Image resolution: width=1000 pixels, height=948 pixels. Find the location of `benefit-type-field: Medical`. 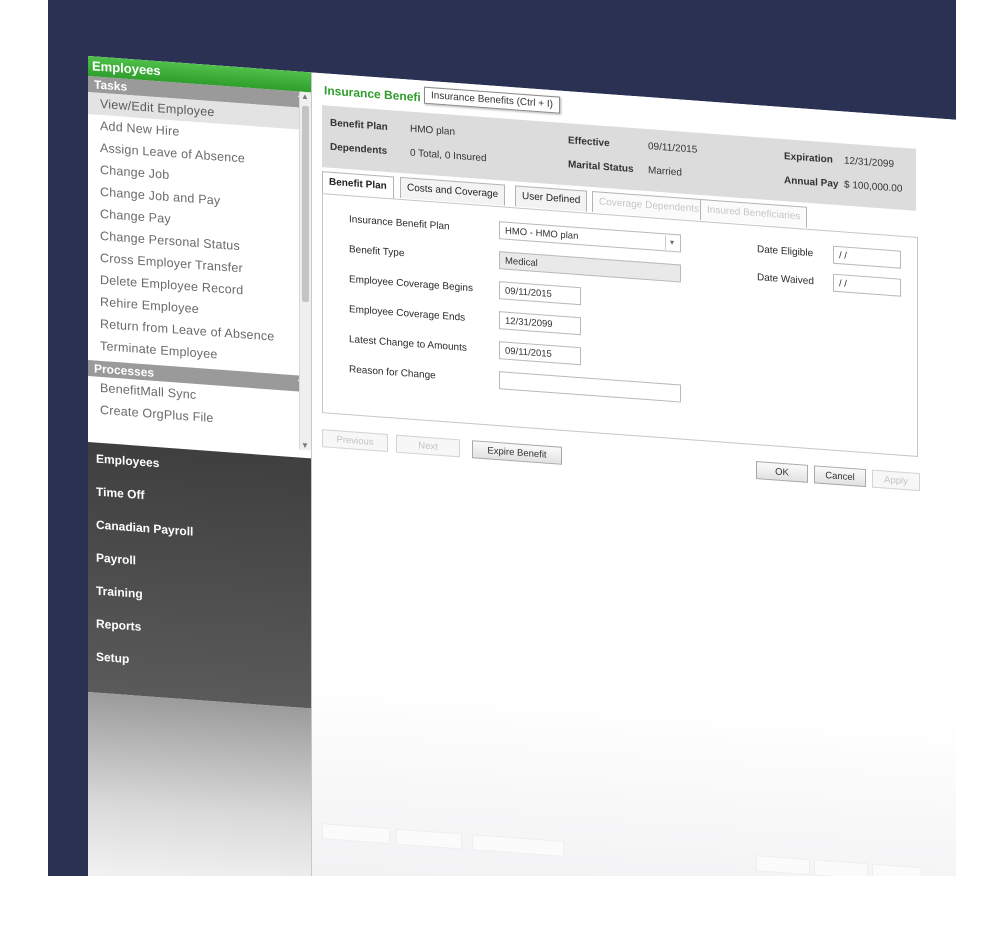

benefit-type-field: Medical is located at coordinates (590, 267).